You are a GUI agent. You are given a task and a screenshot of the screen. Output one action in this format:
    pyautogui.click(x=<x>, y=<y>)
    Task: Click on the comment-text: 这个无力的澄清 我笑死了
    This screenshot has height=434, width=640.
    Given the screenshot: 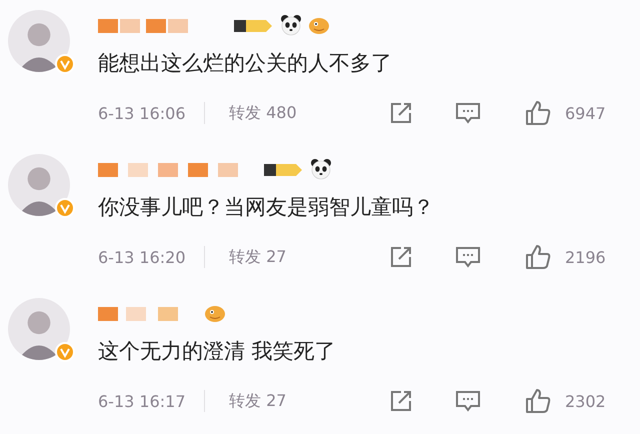 What is the action you would take?
    pyautogui.click(x=217, y=351)
    